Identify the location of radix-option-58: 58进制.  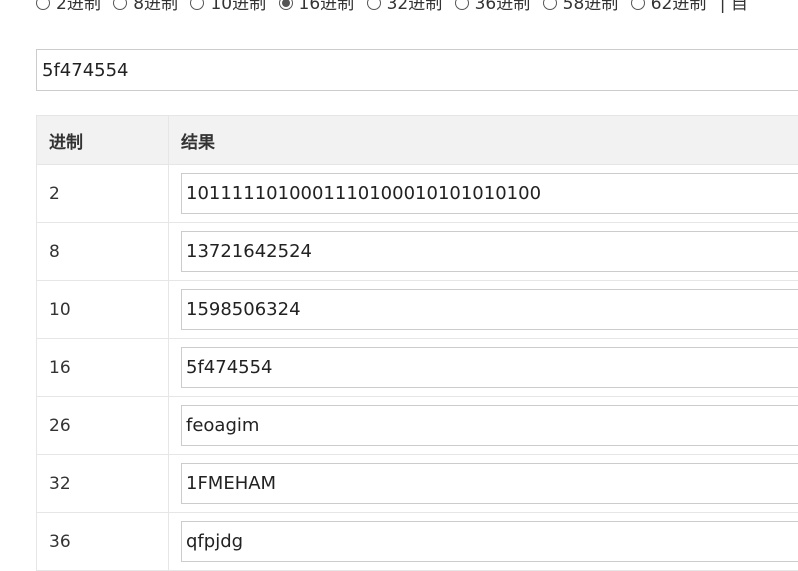
(577, 10).